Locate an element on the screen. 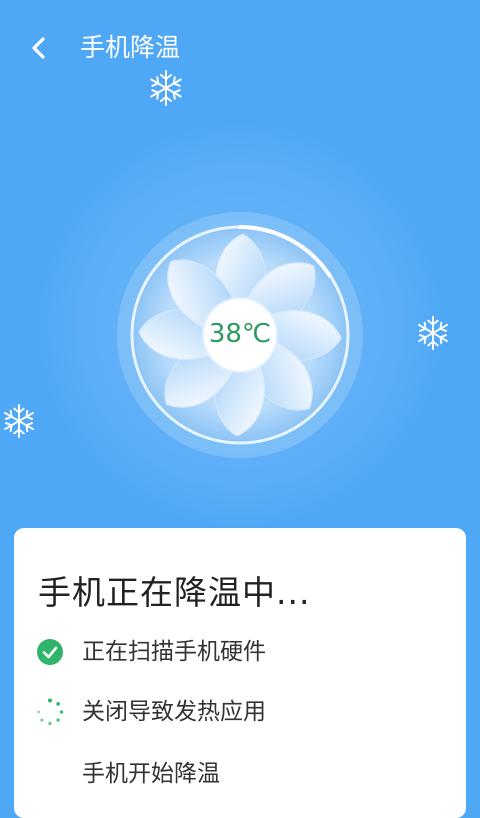 This screenshot has height=818, width=480. step-label: 关闭导致发热应用 is located at coordinates (174, 712).